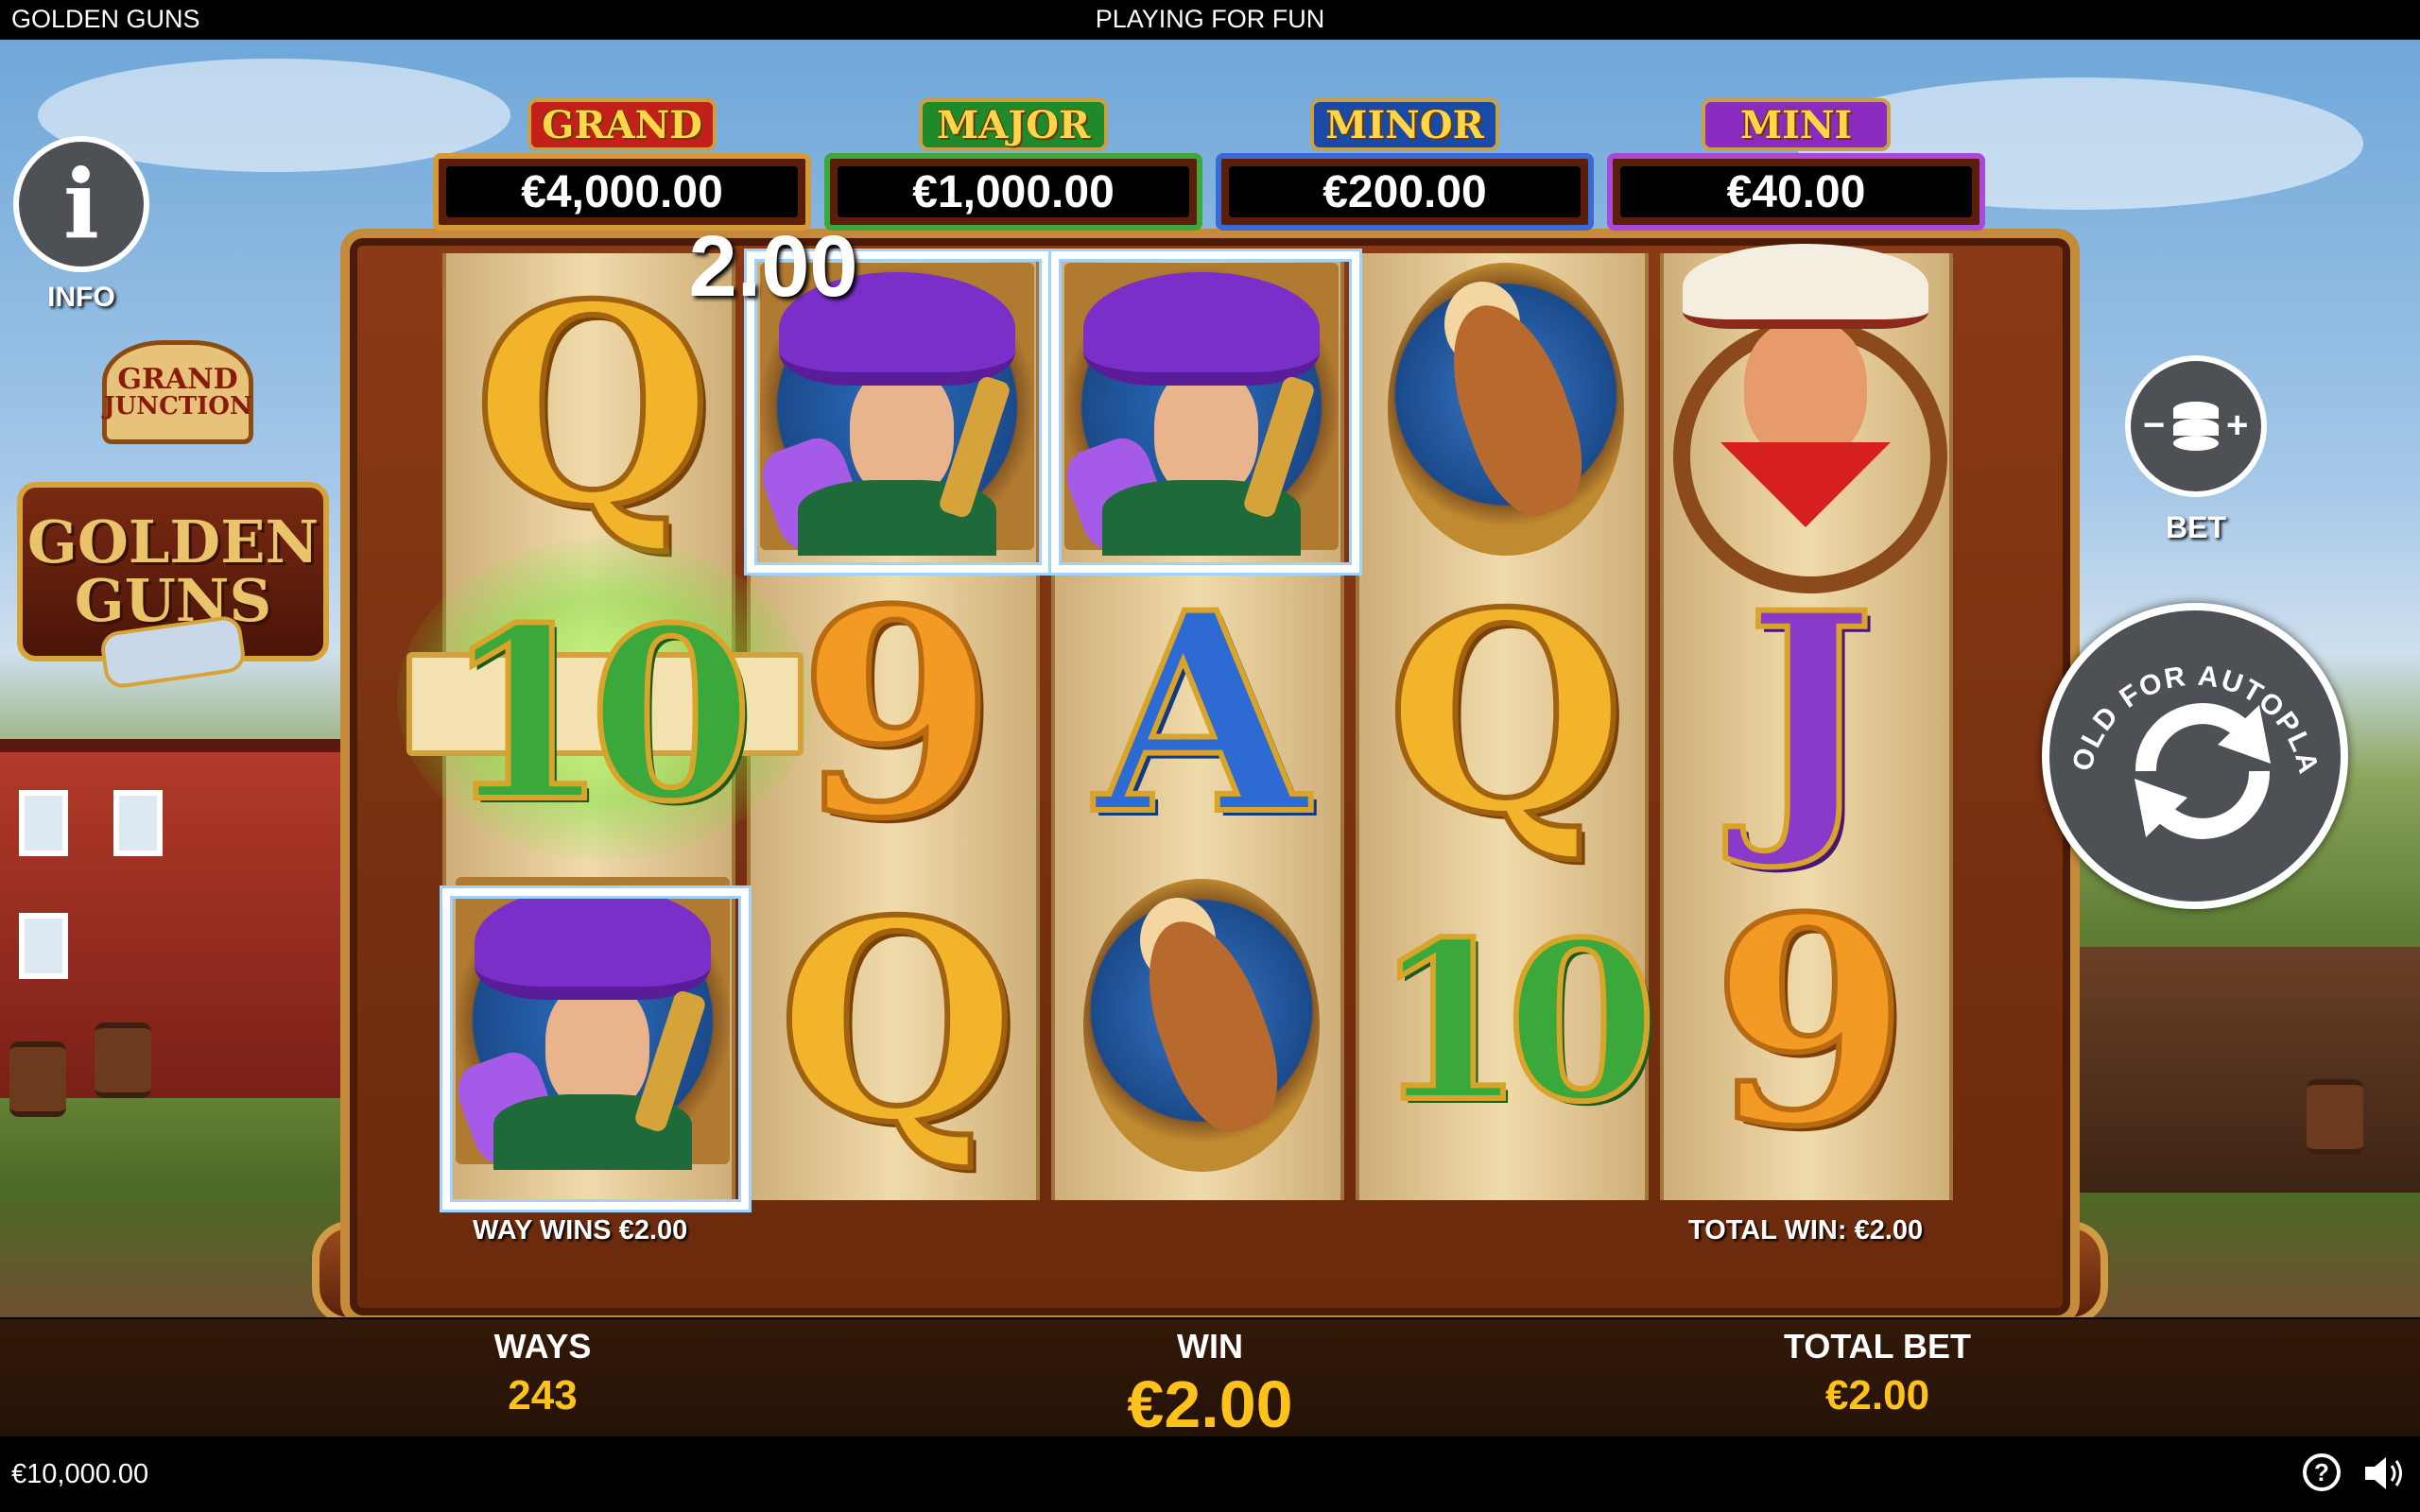  Describe the element at coordinates (1877, 1395) in the screenshot. I see `total-bet-value: €2.00` at that location.